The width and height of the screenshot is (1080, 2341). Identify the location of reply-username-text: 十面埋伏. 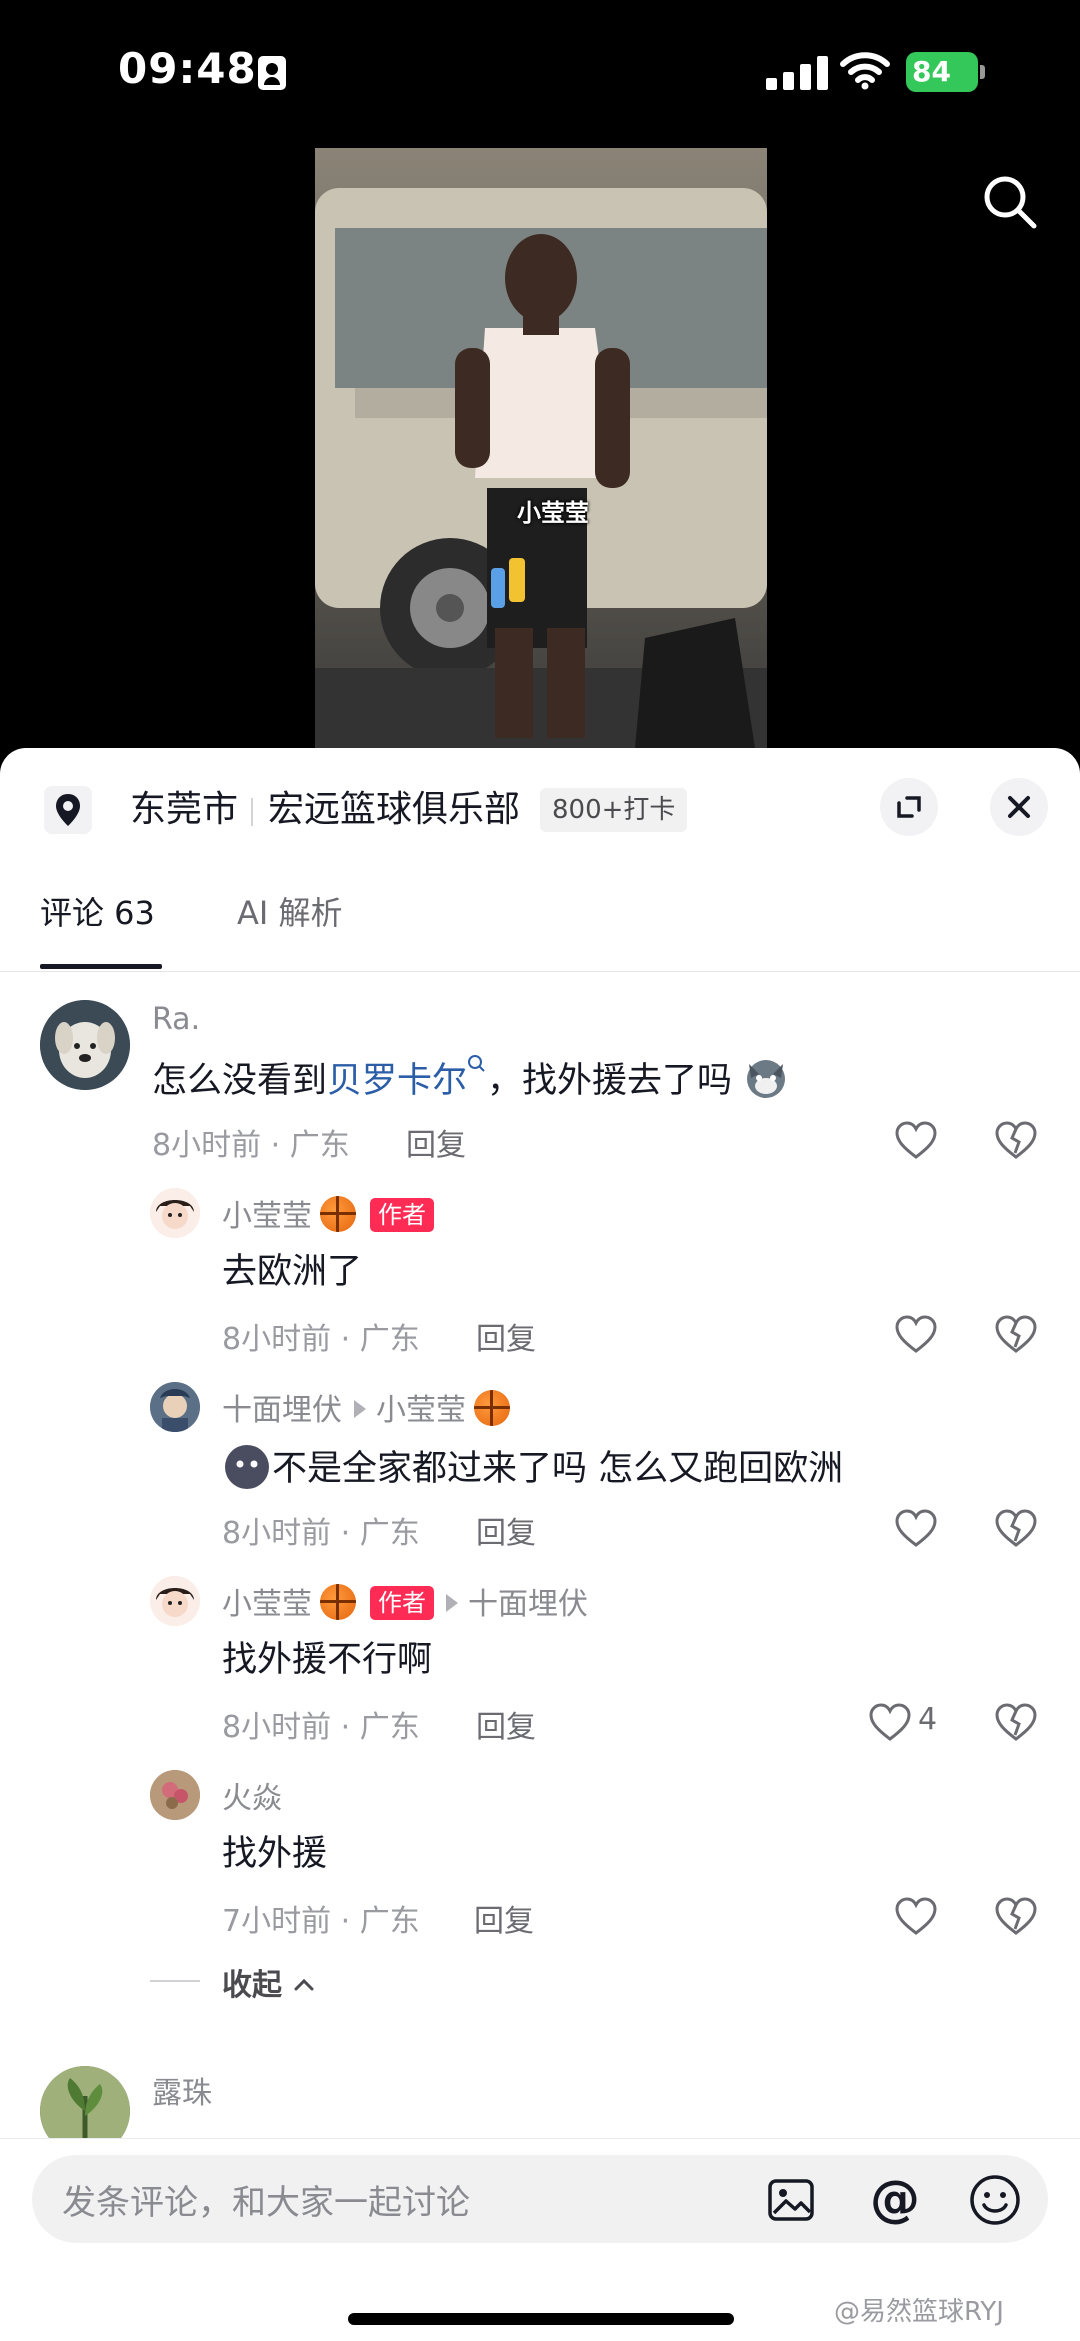
(282, 1410).